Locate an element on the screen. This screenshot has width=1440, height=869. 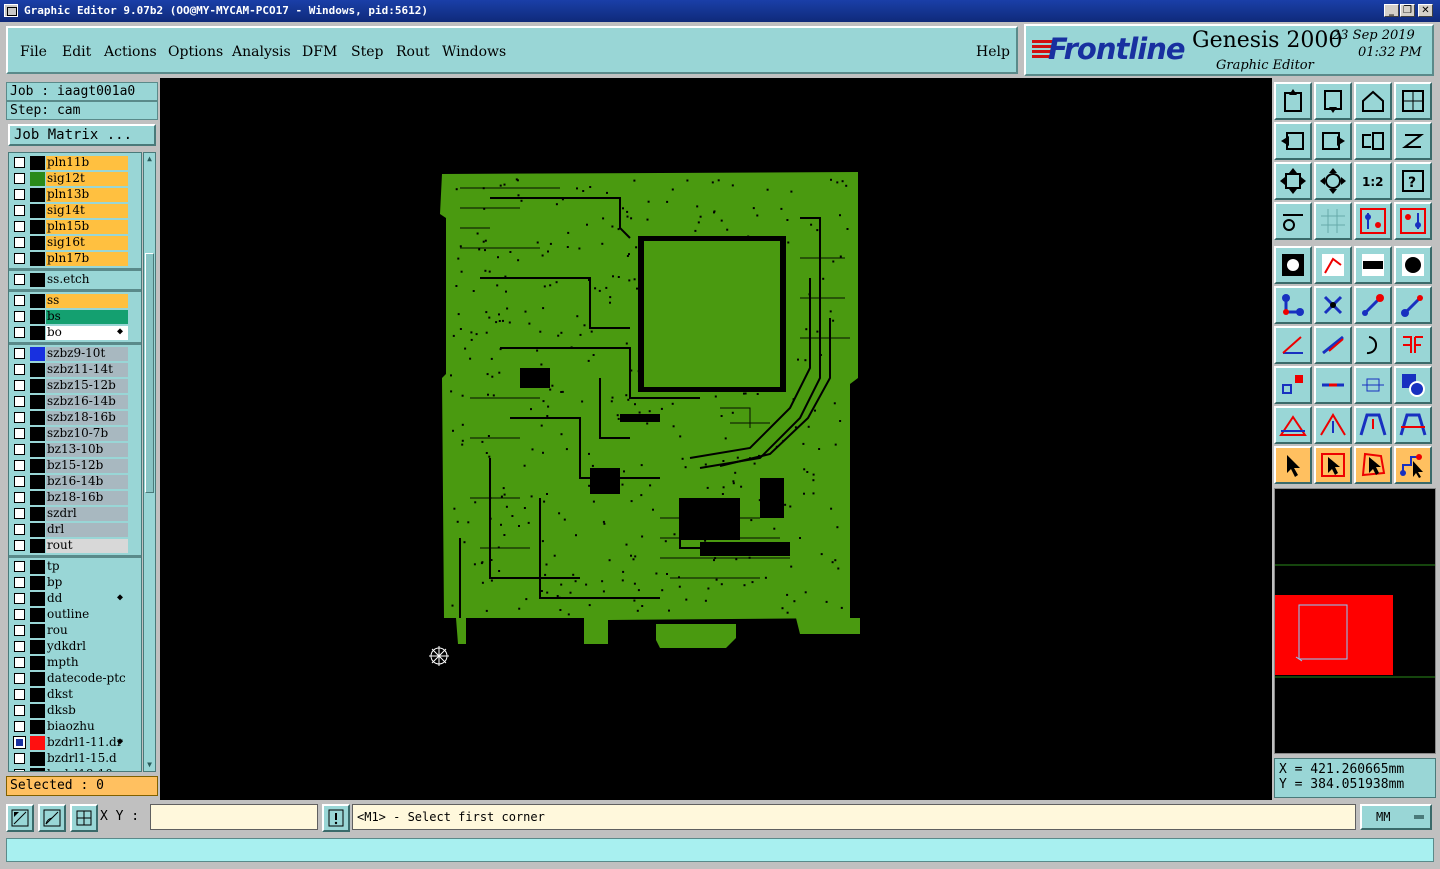
unit-select: MM is located at coordinates (1396, 817).